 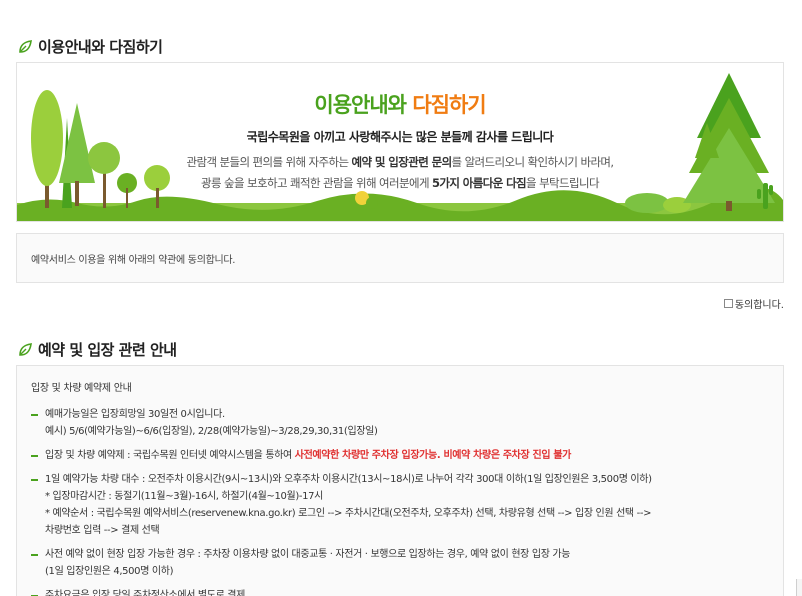 I want to click on list-item: 주차요금은 입장 당일 주차정산소에서 별도로 결제, so click(x=400, y=591).